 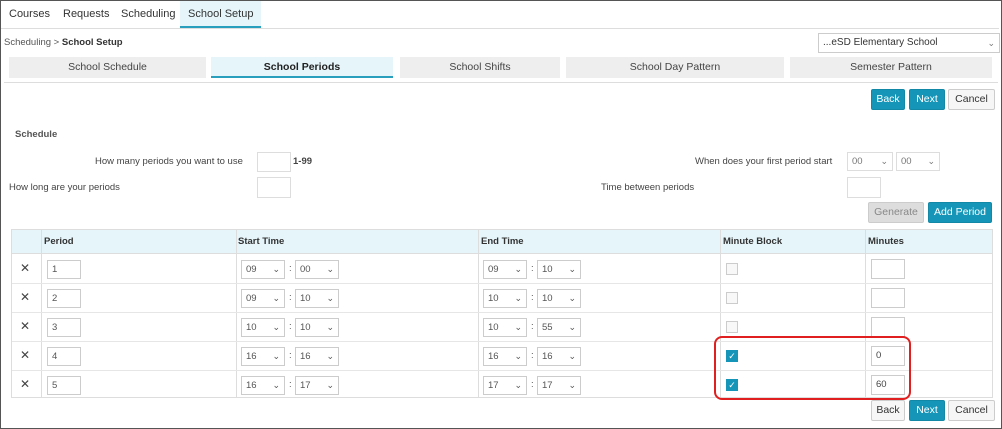 I want to click on end-minute-select: 55 ⌄, so click(x=559, y=327).